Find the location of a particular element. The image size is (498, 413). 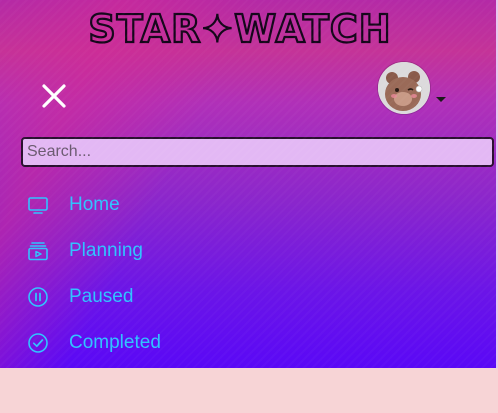

nav-list: Home Planning Paused Completed is located at coordinates (93, 274).